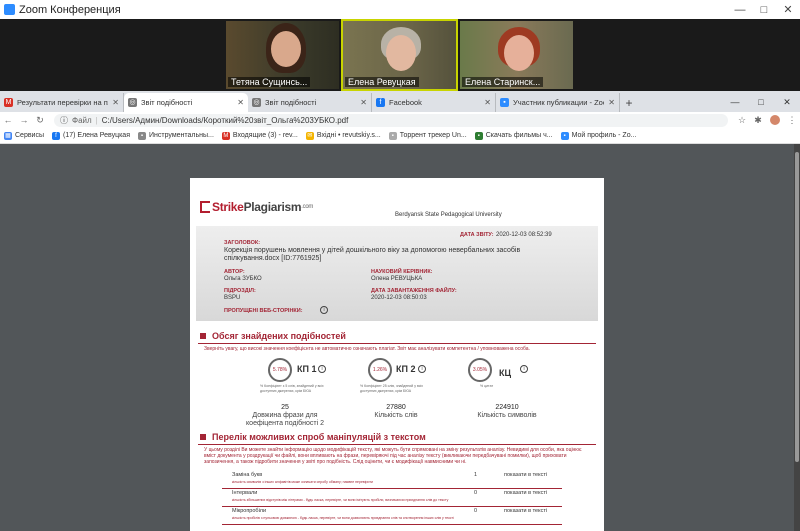 The image size is (800, 531). Describe the element at coordinates (792, 120) in the screenshot. I see `menu-icon: ⋮` at that location.